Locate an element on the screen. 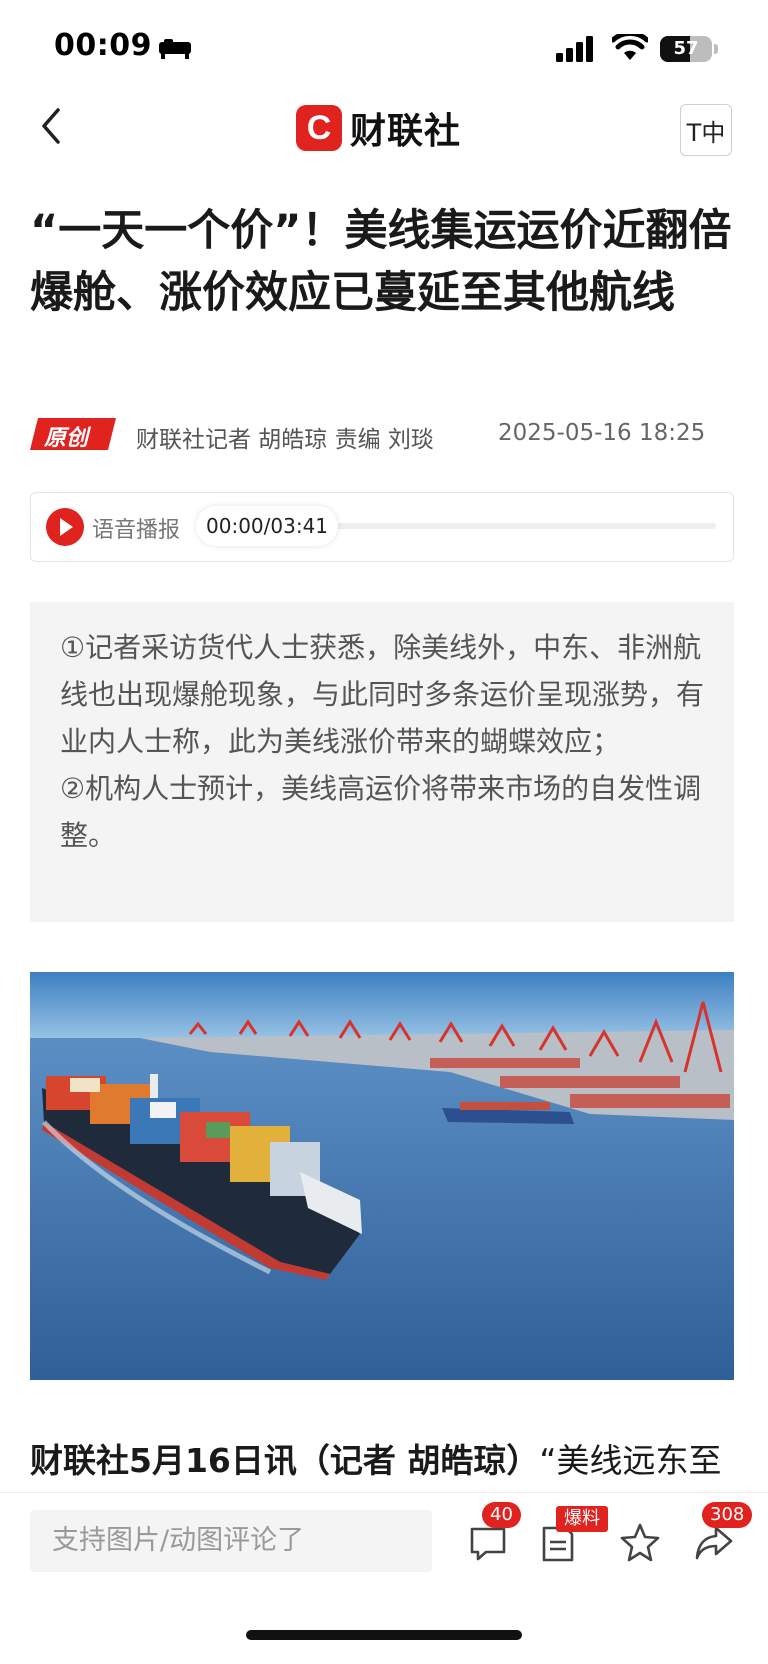 The height and width of the screenshot is (1664, 768). audio-time-handle: 00:00/03:41 is located at coordinates (267, 526).